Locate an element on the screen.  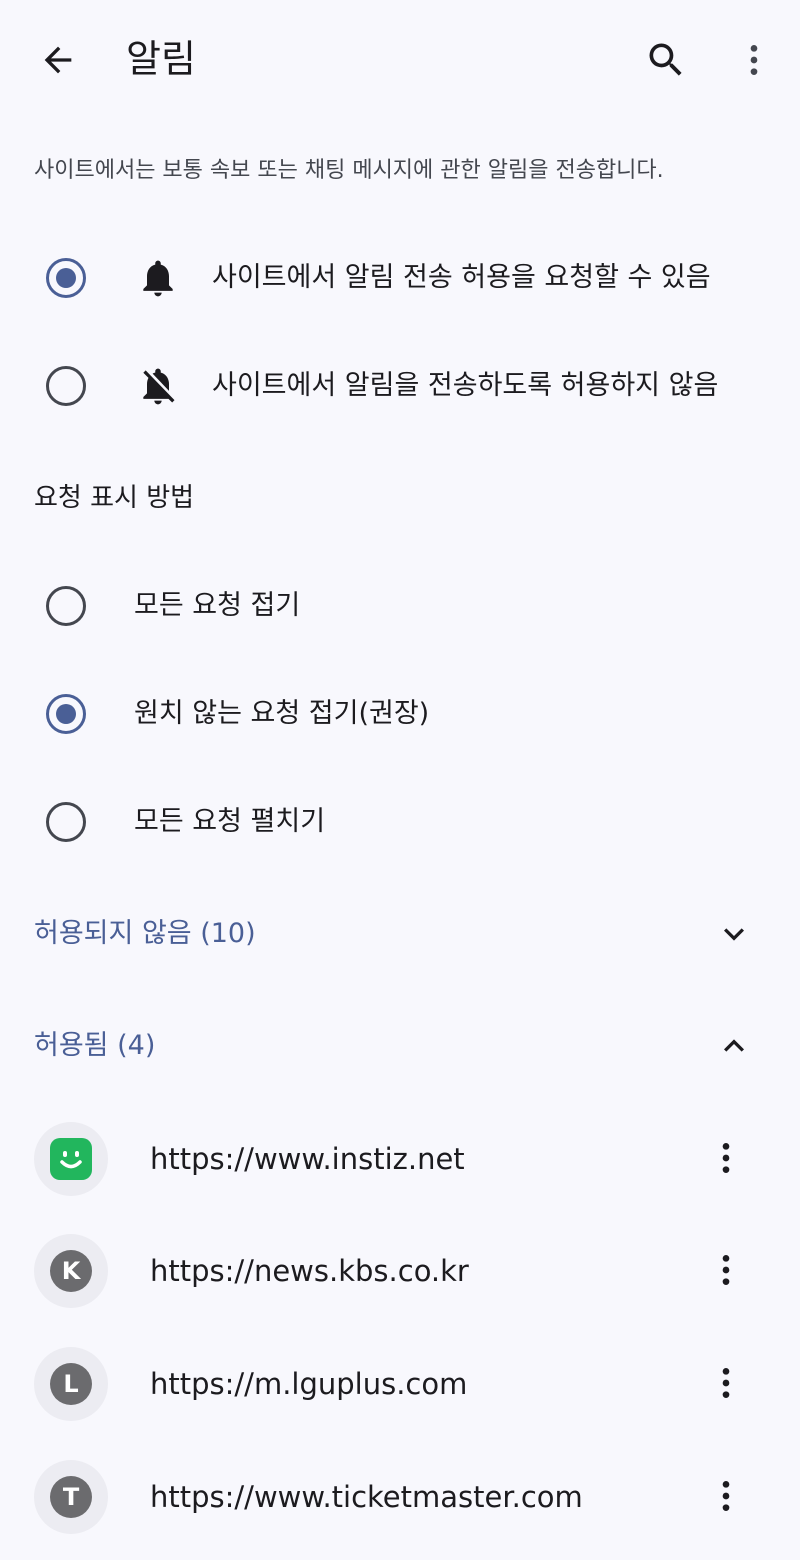
site-favicon: K is located at coordinates (71, 1271).